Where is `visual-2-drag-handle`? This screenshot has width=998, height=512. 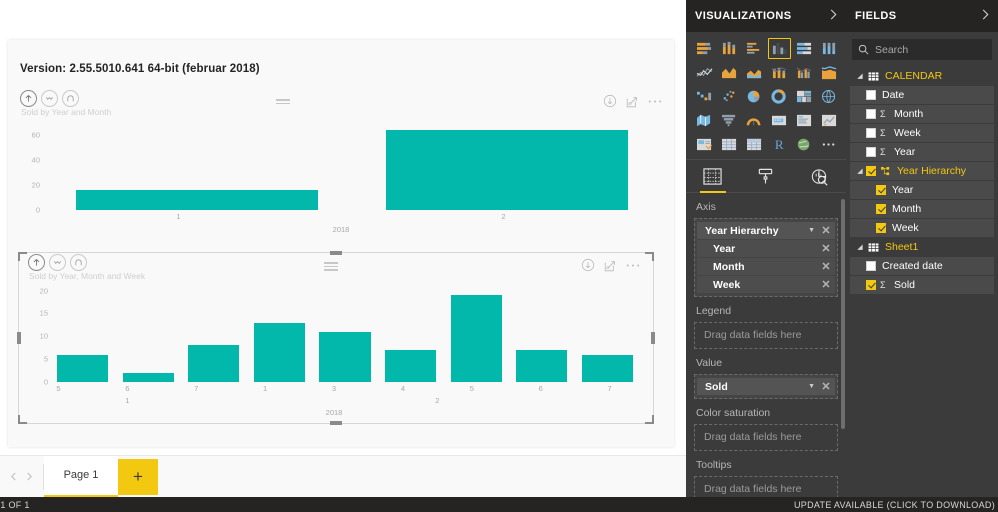
visual-2-drag-handle is located at coordinates (331, 266).